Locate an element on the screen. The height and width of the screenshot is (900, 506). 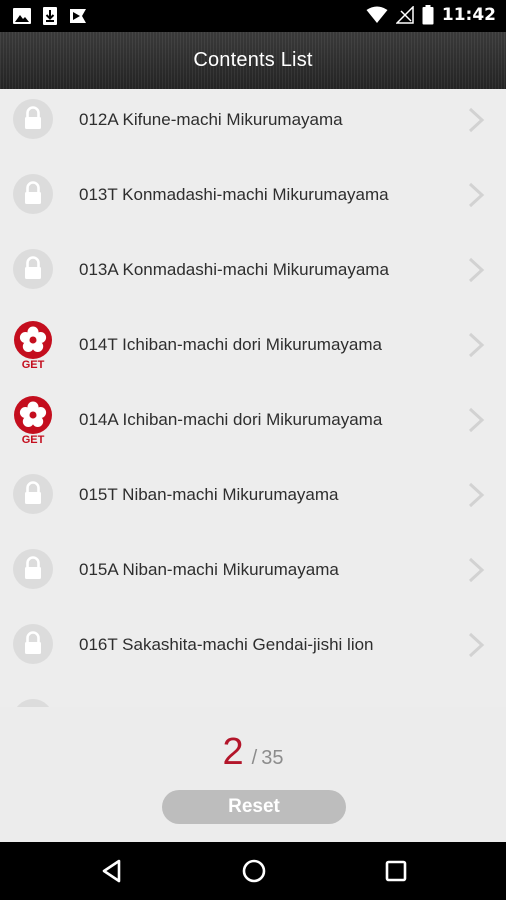
no-signal-icon is located at coordinates (404, 15).